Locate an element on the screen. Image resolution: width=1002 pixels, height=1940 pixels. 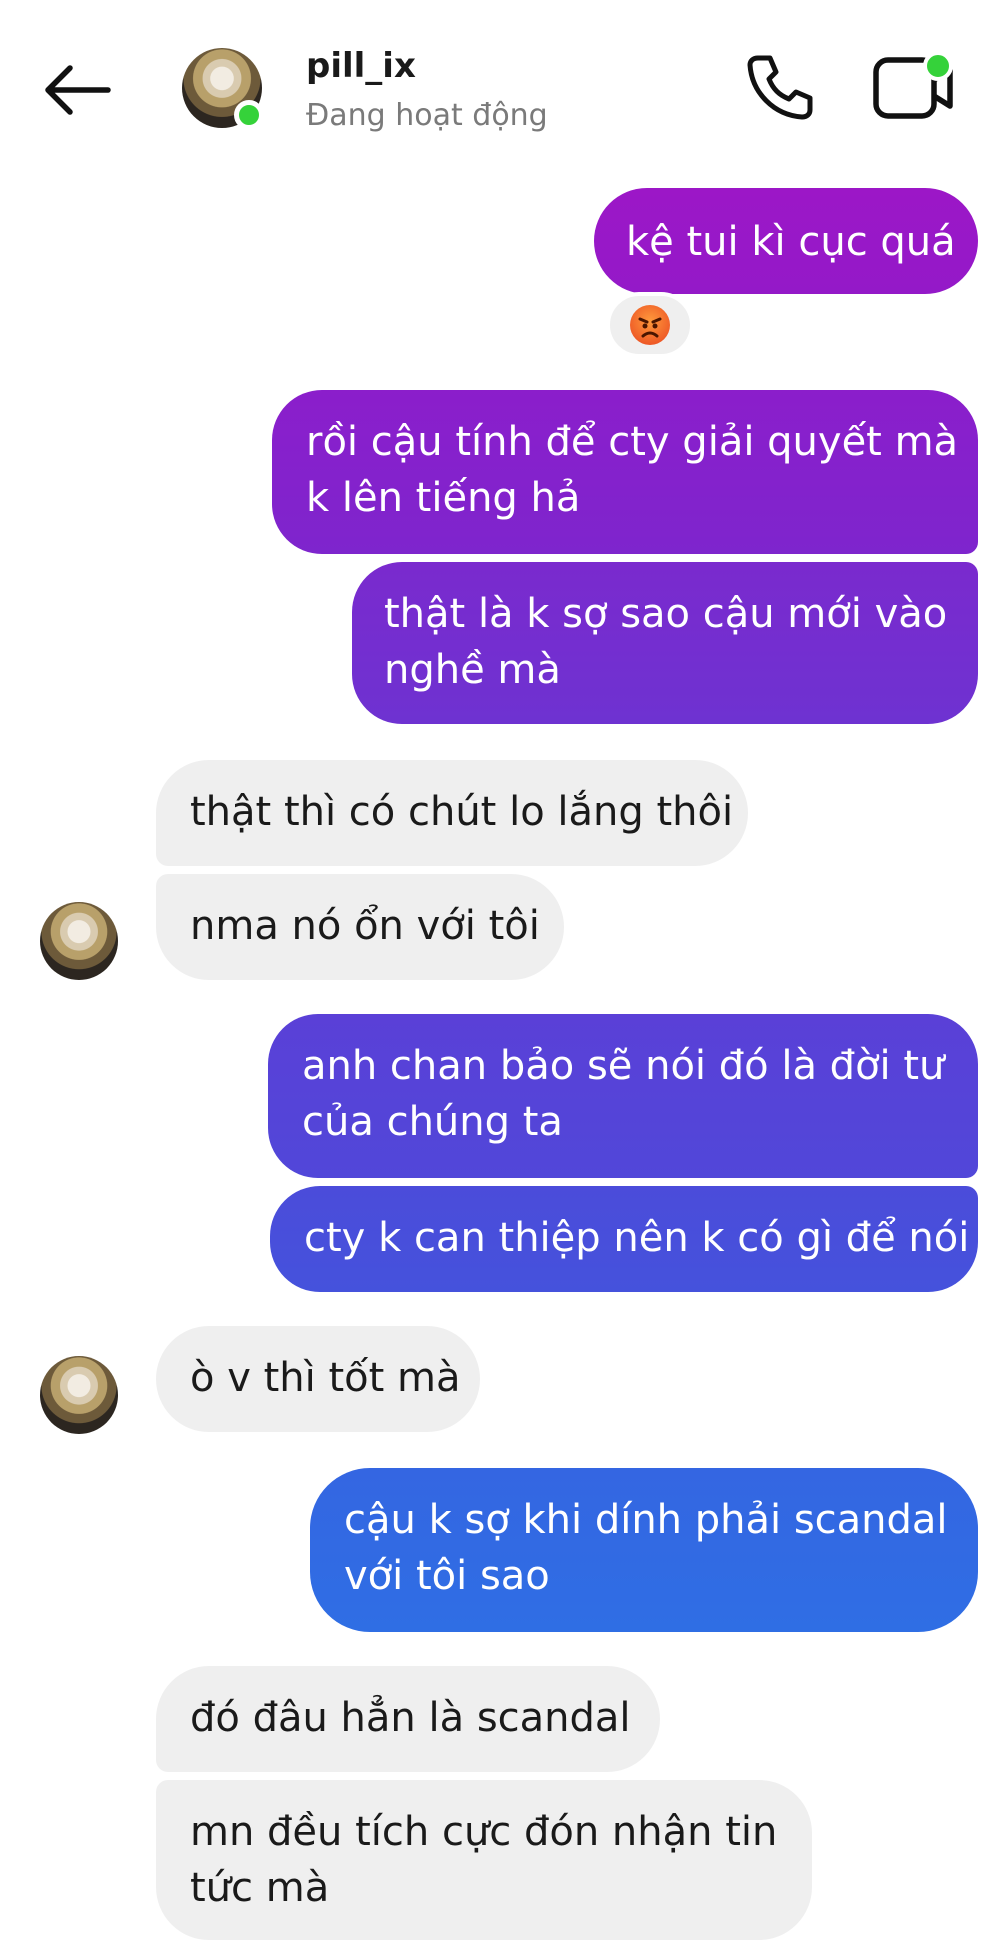
message-line: rồi cậu tính để cty giải quyết mà is located at coordinates (632, 442).